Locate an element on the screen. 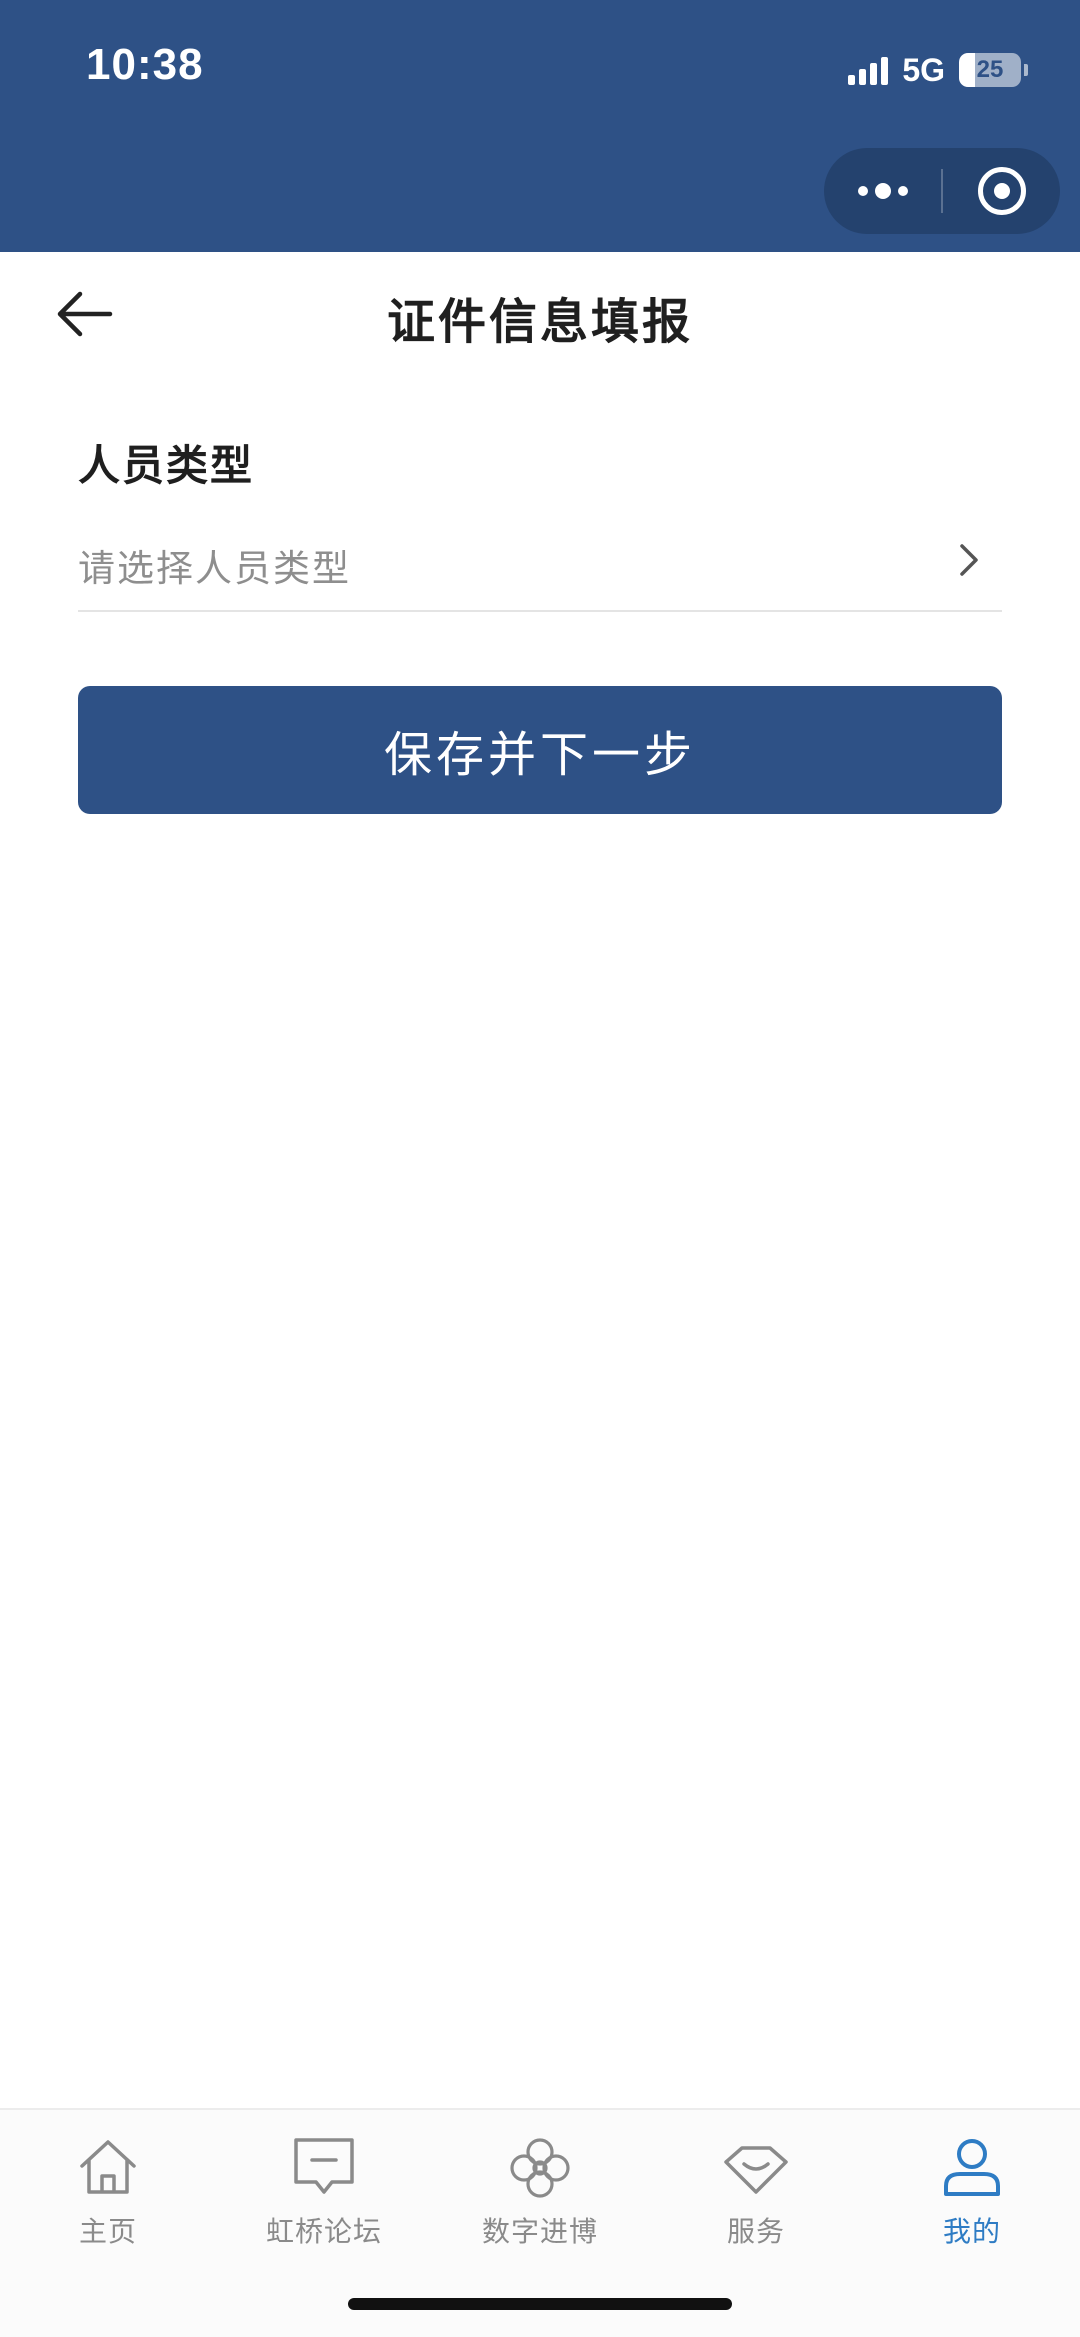 This screenshot has width=1080, height=2337. tab-label: 数字进博 is located at coordinates (539, 2231).